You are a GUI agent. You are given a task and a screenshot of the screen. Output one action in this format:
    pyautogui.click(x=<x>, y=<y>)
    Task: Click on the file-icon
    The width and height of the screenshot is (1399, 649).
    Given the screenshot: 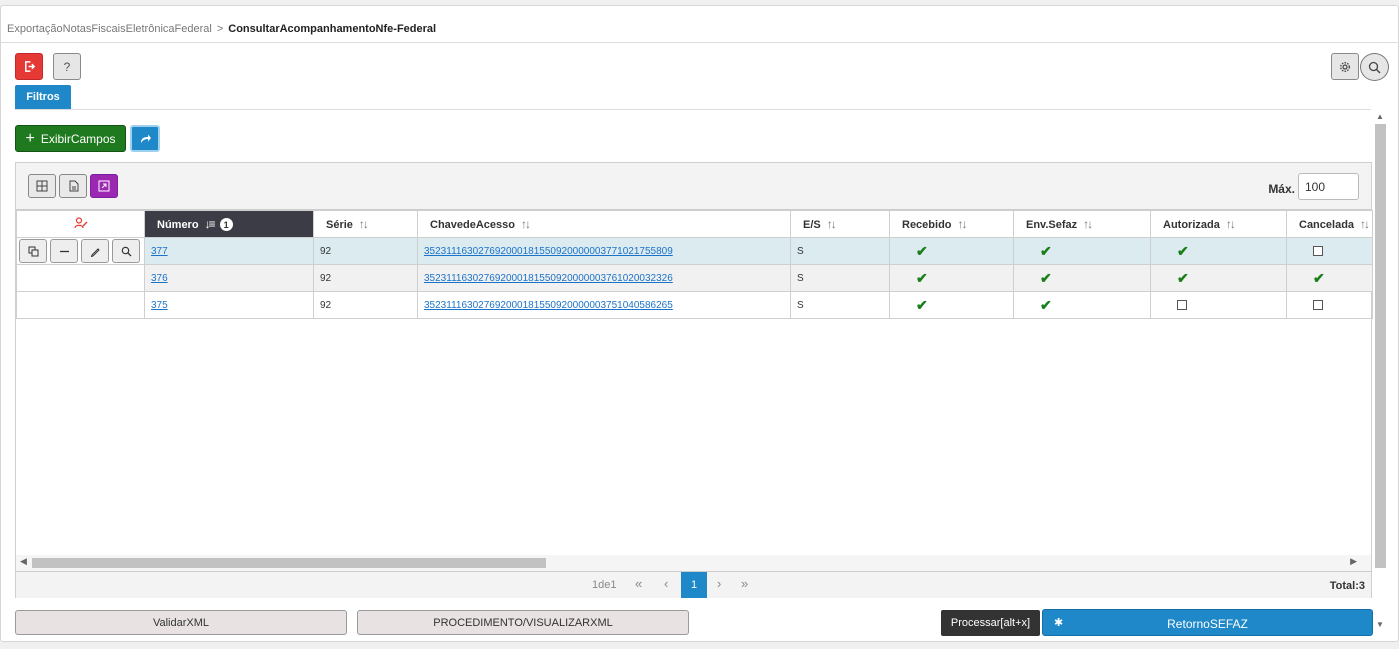 What is the action you would take?
    pyautogui.click(x=73, y=186)
    